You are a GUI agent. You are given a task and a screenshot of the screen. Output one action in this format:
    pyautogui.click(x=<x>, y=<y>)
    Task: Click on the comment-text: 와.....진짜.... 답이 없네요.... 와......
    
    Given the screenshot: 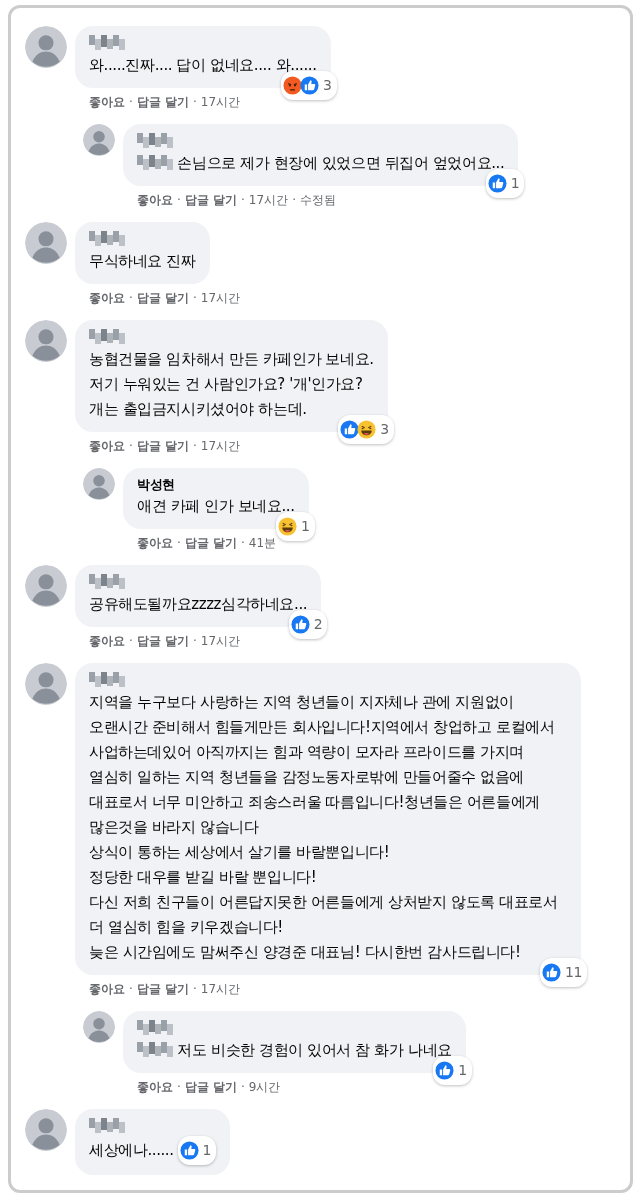 What is the action you would take?
    pyautogui.click(x=203, y=65)
    